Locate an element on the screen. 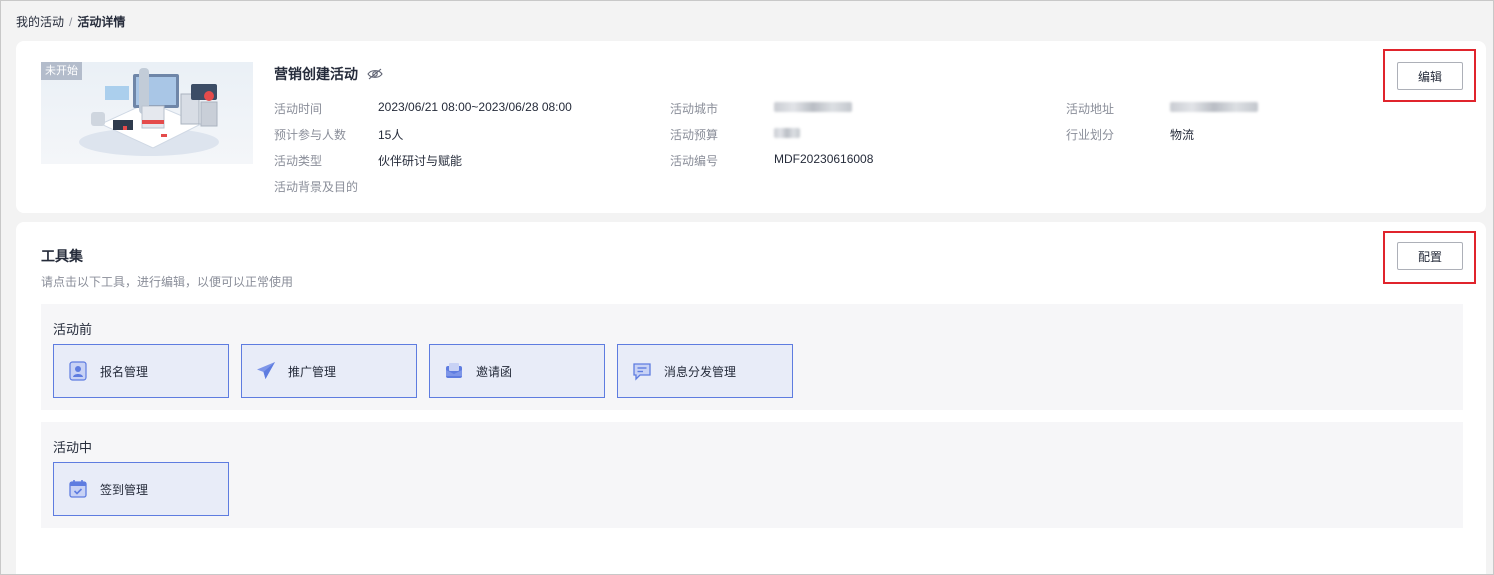  activity-cover-image: 未开始 is located at coordinates (147, 113).